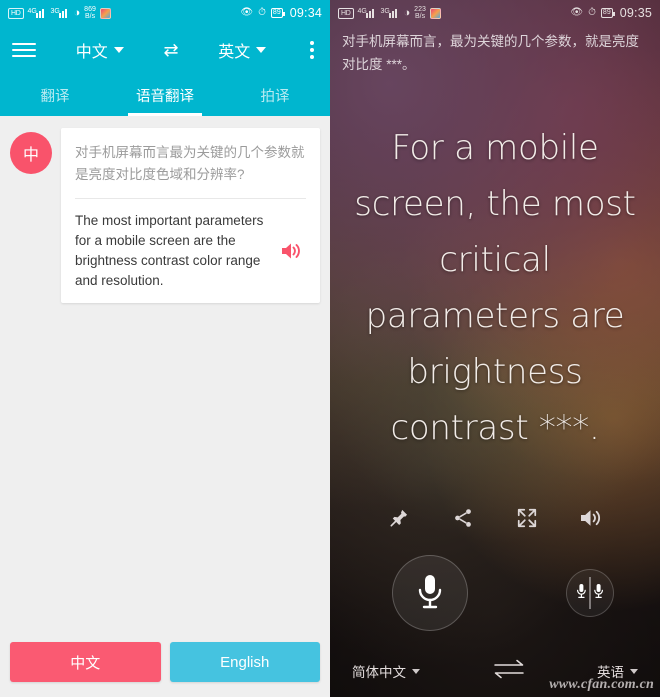 This screenshot has width=660, height=697. What do you see at coordinates (420, 9) in the screenshot?
I see `network-speed-value: 223` at bounding box center [420, 9].